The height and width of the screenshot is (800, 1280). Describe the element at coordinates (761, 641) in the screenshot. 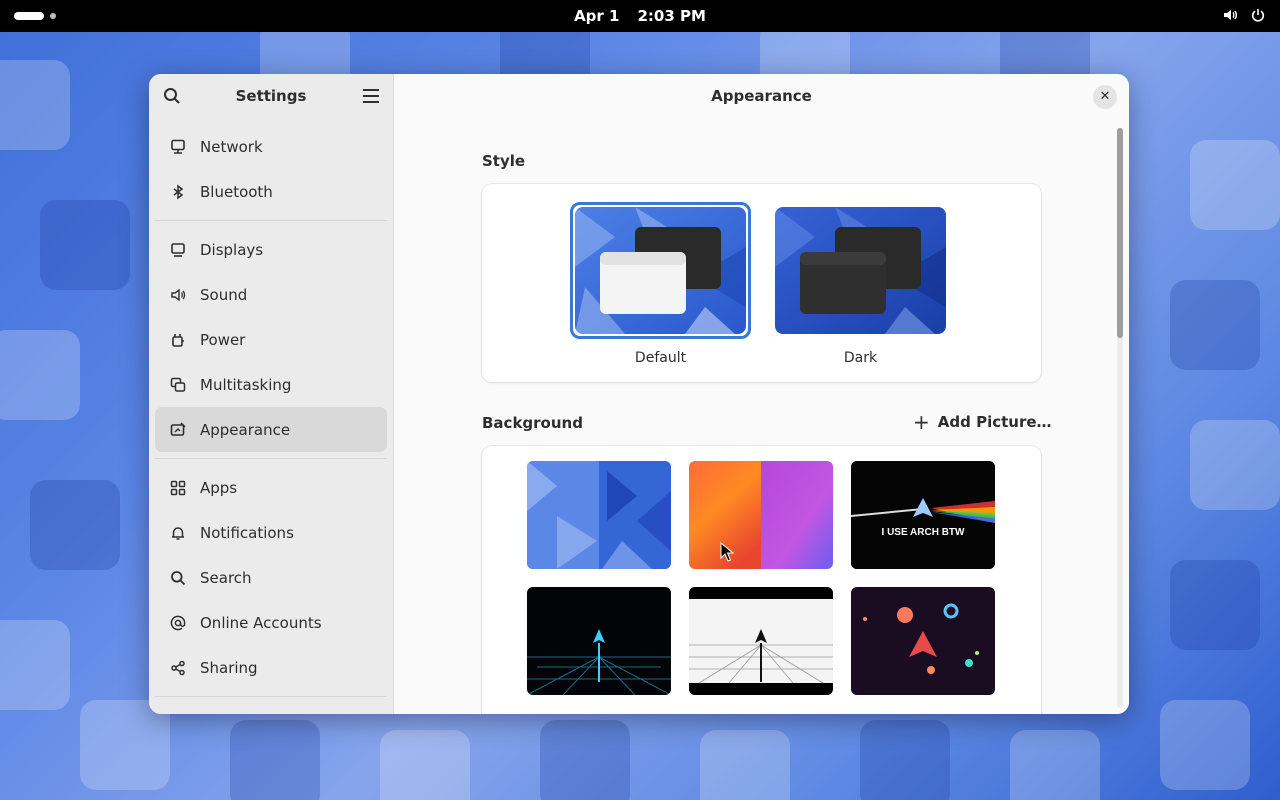

I see `wallpaper-arch-white-grid` at that location.